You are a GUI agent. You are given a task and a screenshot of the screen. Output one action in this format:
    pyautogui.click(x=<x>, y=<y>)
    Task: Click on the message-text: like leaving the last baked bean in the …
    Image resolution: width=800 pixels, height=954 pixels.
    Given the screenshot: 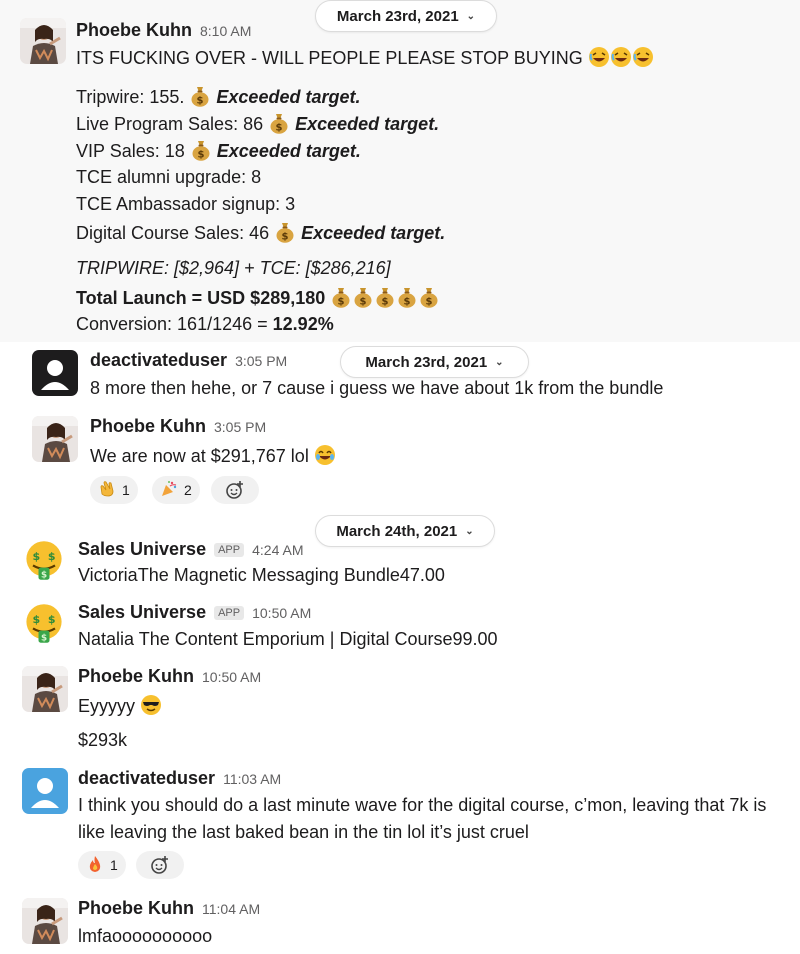 What is the action you would take?
    pyautogui.click(x=303, y=832)
    